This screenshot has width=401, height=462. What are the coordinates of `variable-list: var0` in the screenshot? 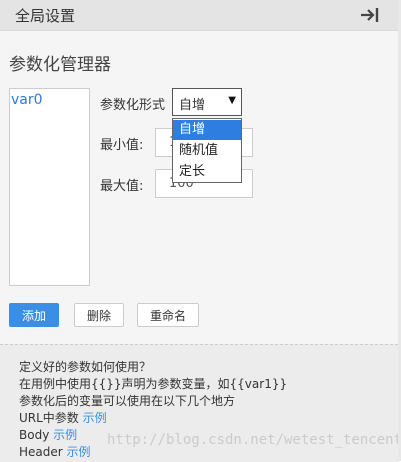 It's located at (49, 187).